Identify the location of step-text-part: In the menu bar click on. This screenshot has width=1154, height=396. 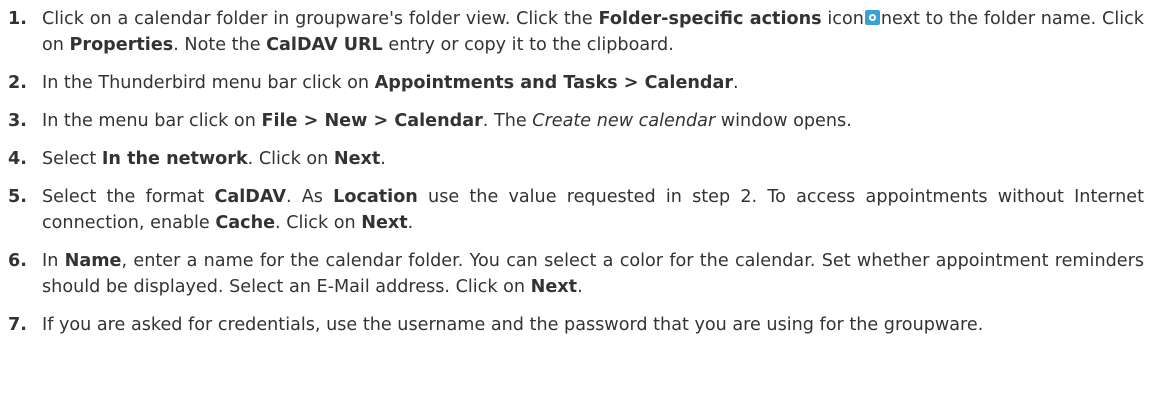
(152, 121).